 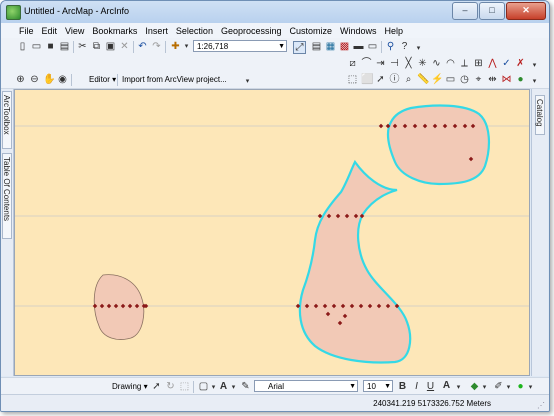 I want to click on line-color-dropdown-icon: ▾, so click(x=508, y=387).